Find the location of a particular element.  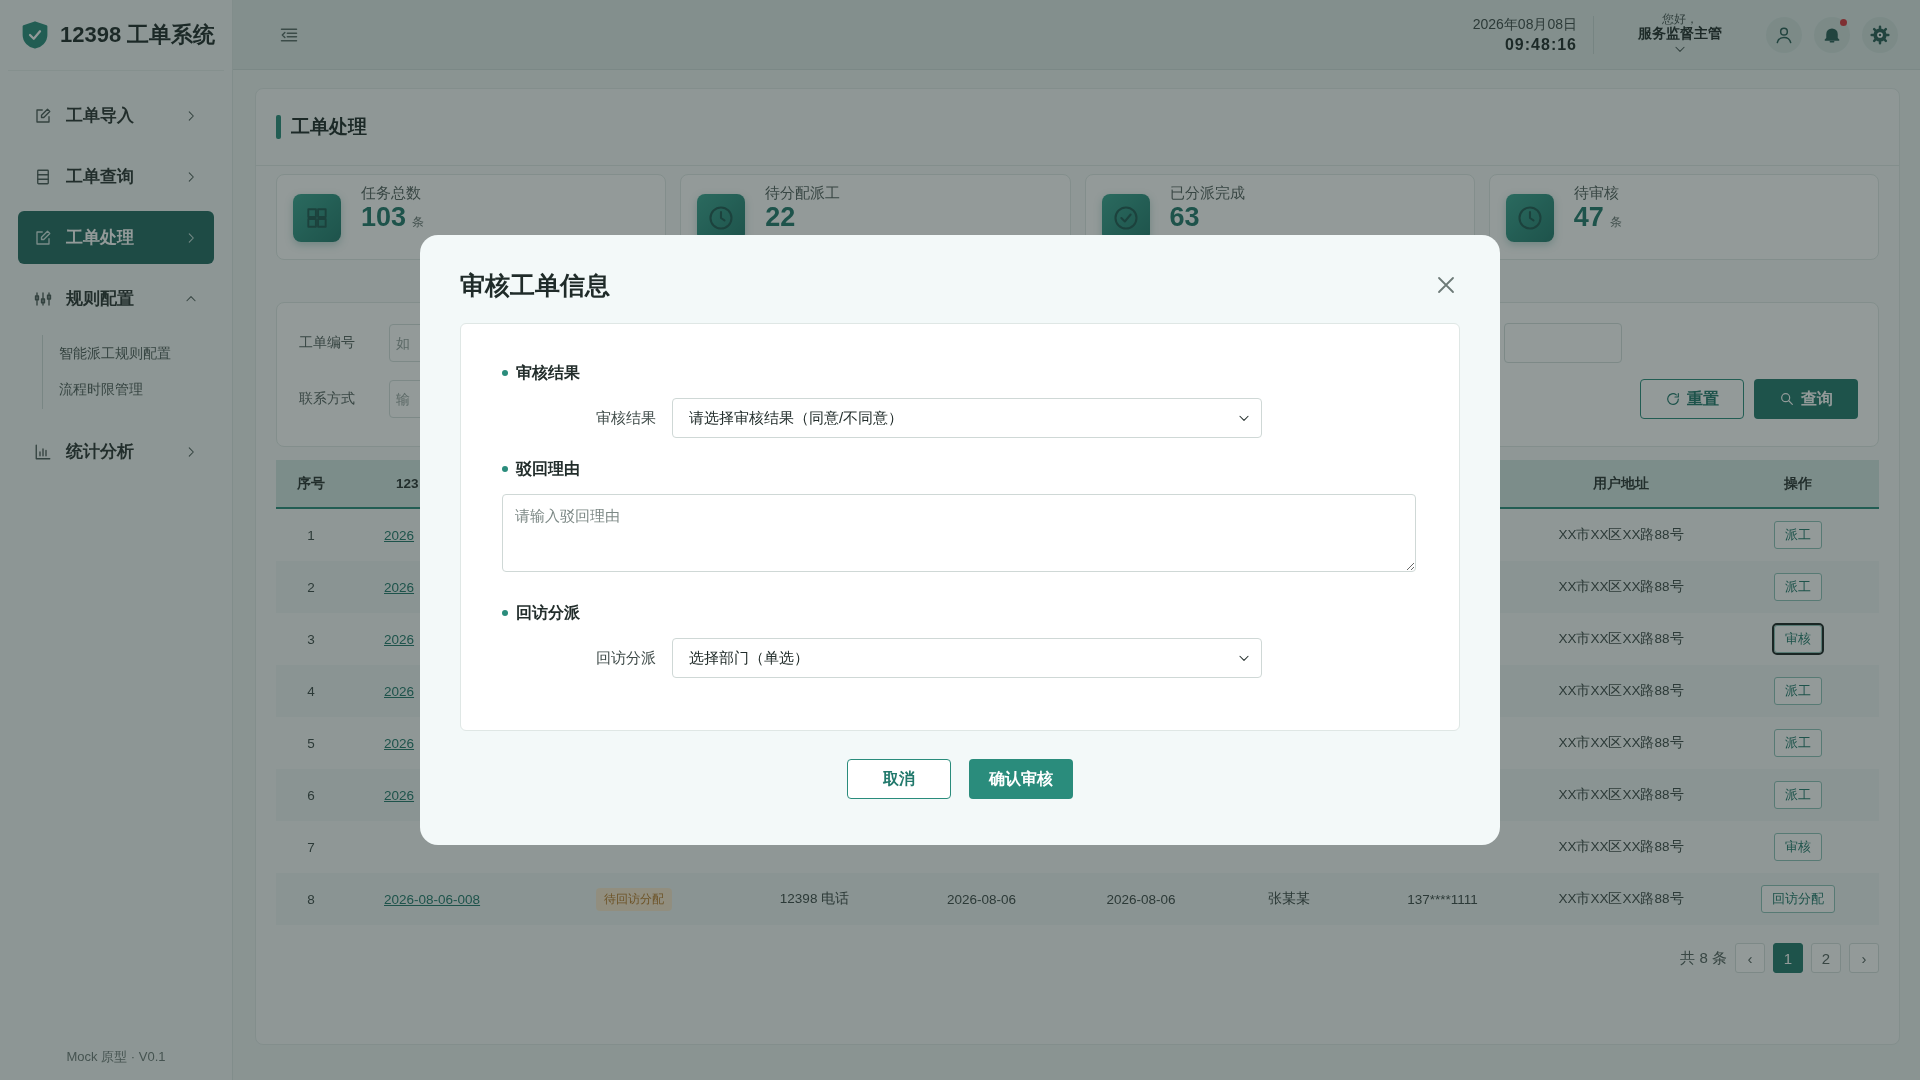

profile-button is located at coordinates (1784, 34).